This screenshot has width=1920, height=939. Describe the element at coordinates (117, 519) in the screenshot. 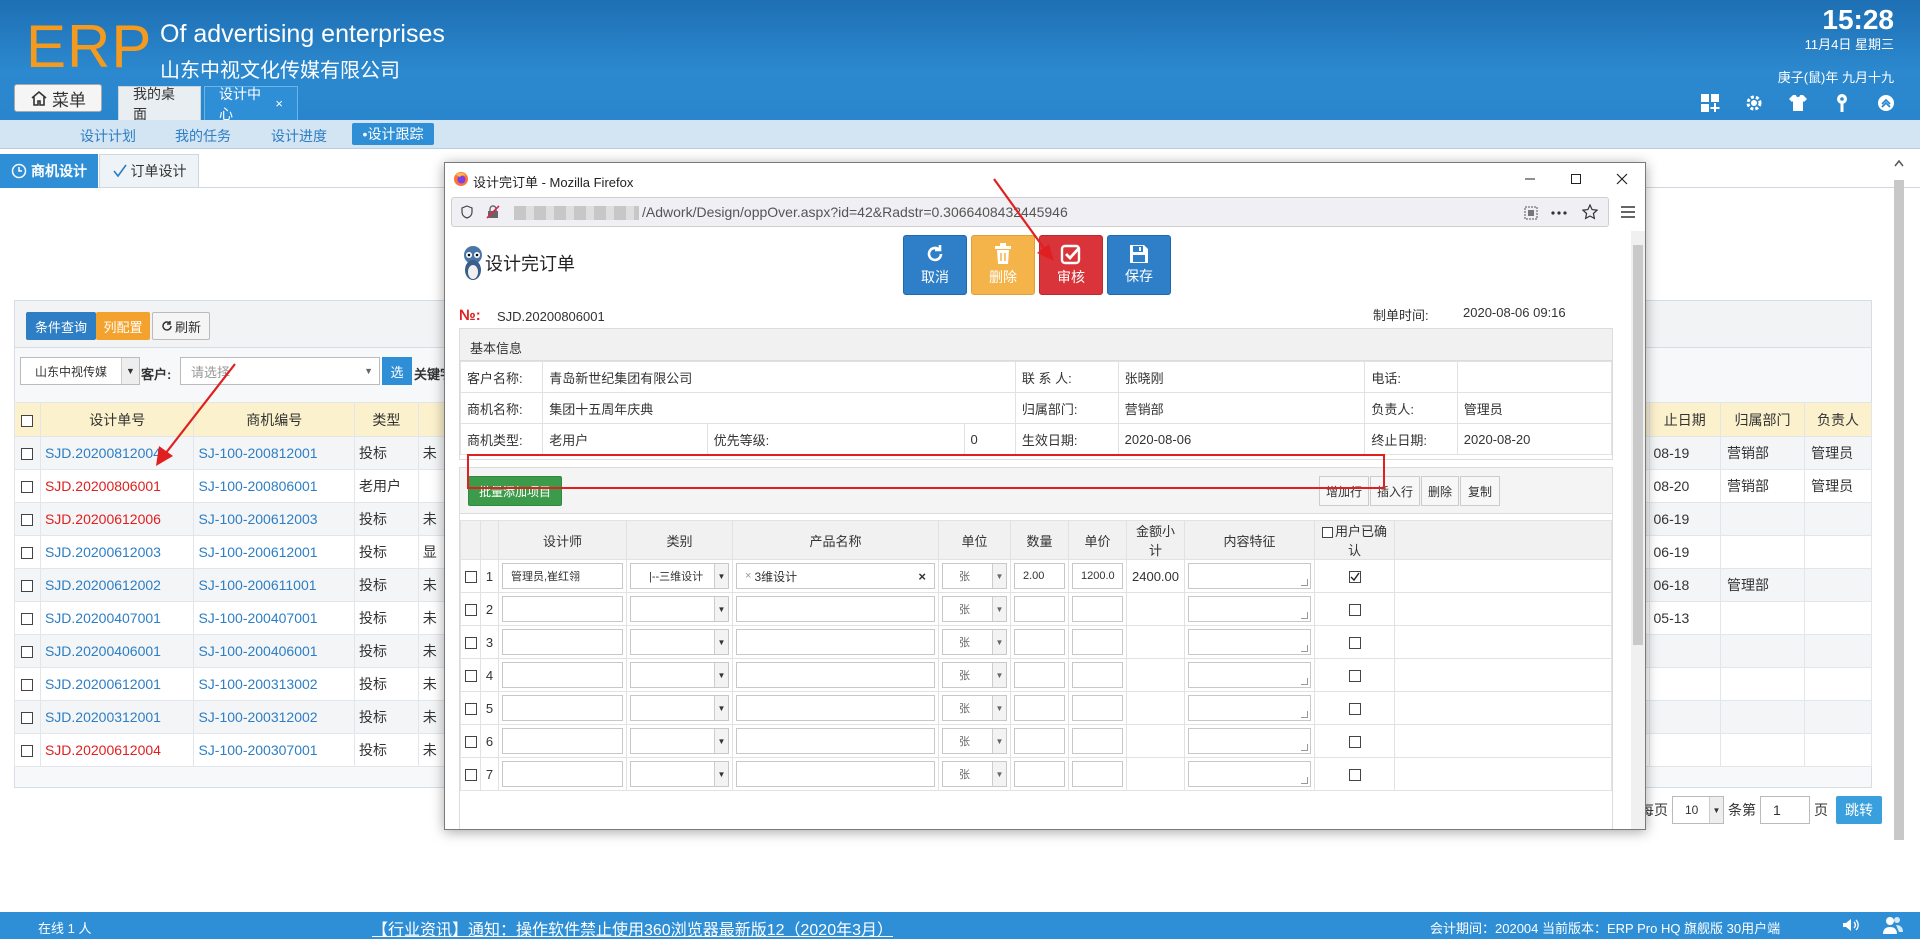

I see `design-number-link: SJD.20200612006` at that location.